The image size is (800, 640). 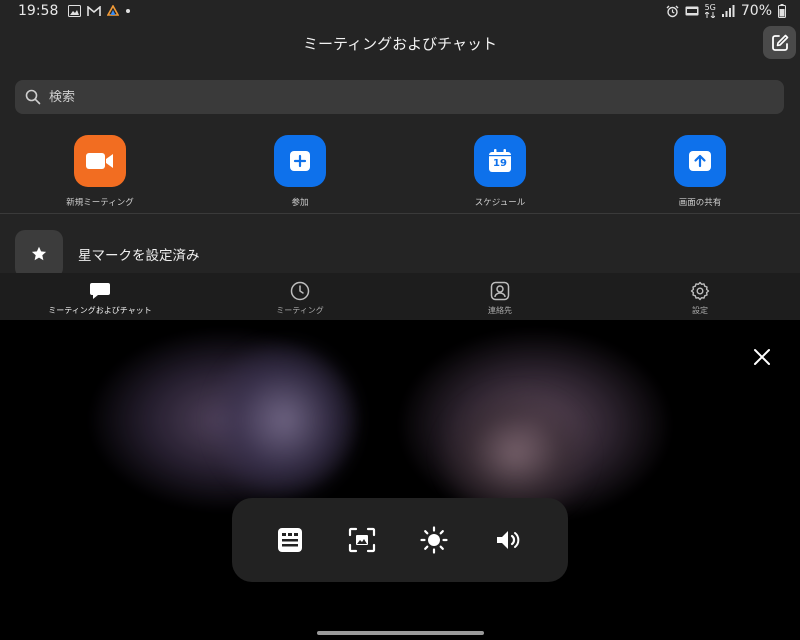 I want to click on join-button, so click(x=300, y=161).